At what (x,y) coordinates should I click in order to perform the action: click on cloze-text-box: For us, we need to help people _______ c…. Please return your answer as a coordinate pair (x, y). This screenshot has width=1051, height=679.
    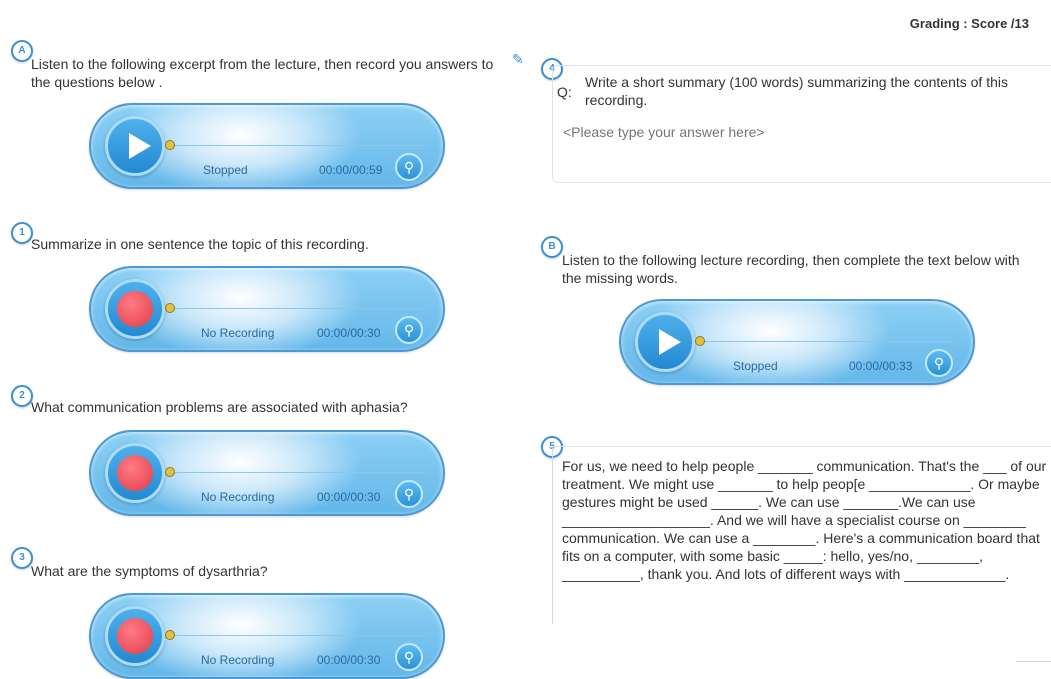
    Looking at the image, I should click on (801, 535).